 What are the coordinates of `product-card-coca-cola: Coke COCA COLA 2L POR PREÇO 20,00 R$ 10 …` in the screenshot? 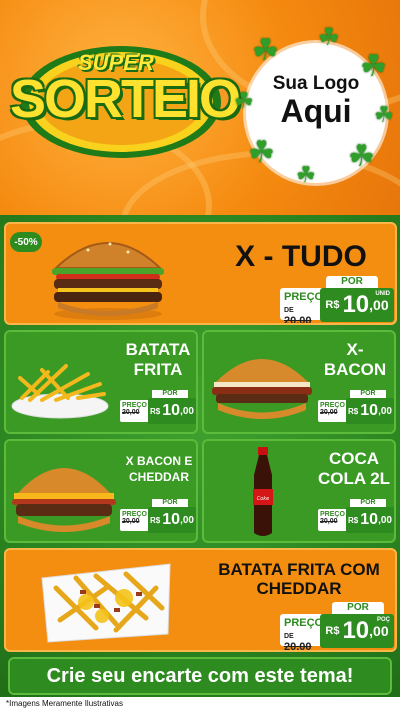 It's located at (299, 491).